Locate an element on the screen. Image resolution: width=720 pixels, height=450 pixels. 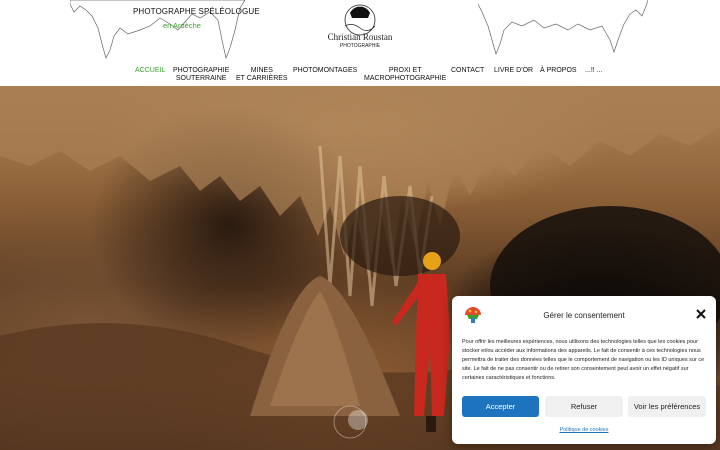
nav-item-proxi-et-macrophotographie: PROXI ET MACROPHOTOGRAPHIE is located at coordinates (405, 75).